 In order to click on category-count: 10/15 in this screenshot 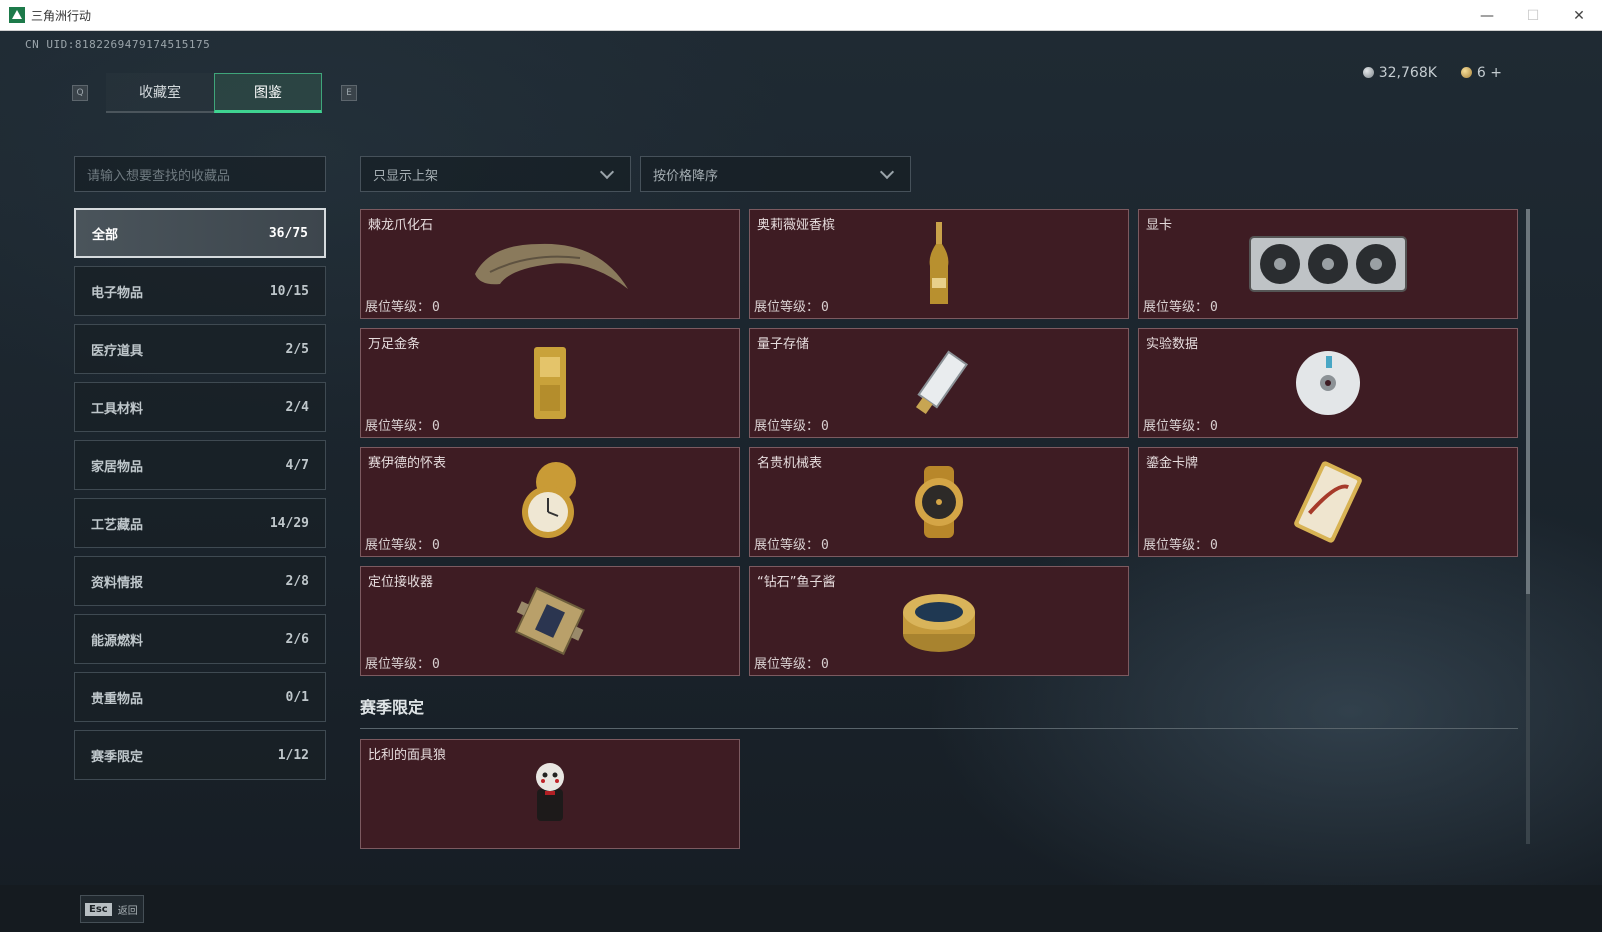, I will do `click(289, 291)`.